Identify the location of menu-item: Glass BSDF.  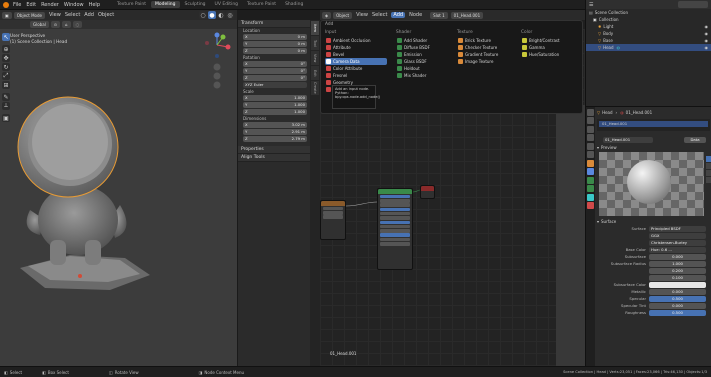
(422, 61).